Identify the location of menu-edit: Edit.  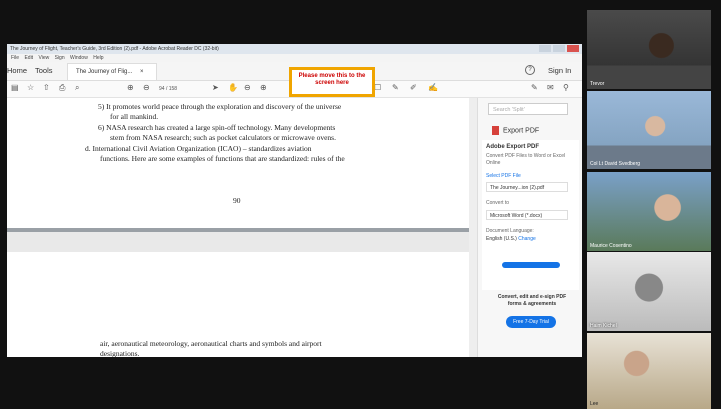
(28, 58).